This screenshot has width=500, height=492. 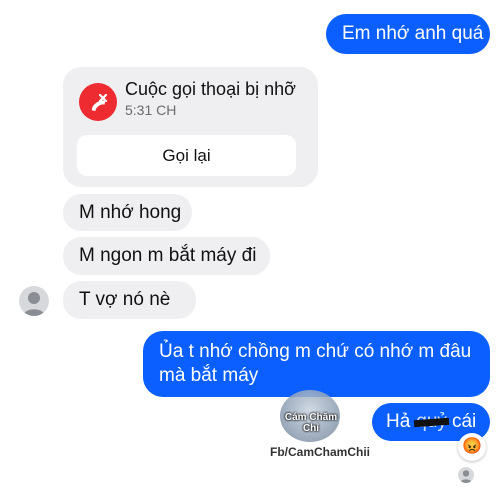 I want to click on incoming-message: M nhớ hong, so click(x=127, y=212).